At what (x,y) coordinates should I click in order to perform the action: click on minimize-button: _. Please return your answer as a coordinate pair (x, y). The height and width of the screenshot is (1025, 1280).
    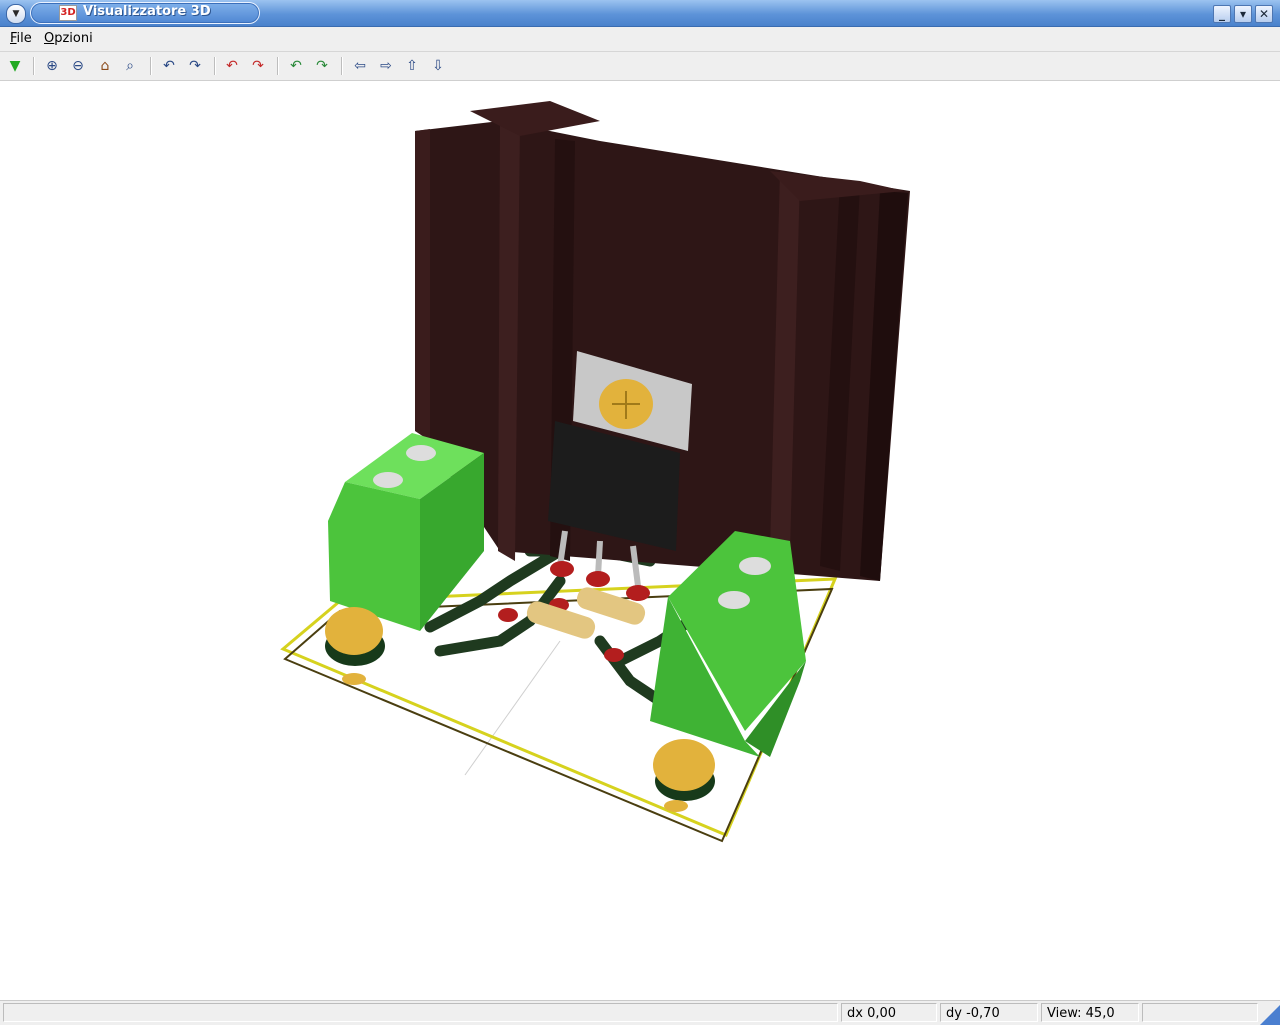
    Looking at the image, I should click on (1222, 14).